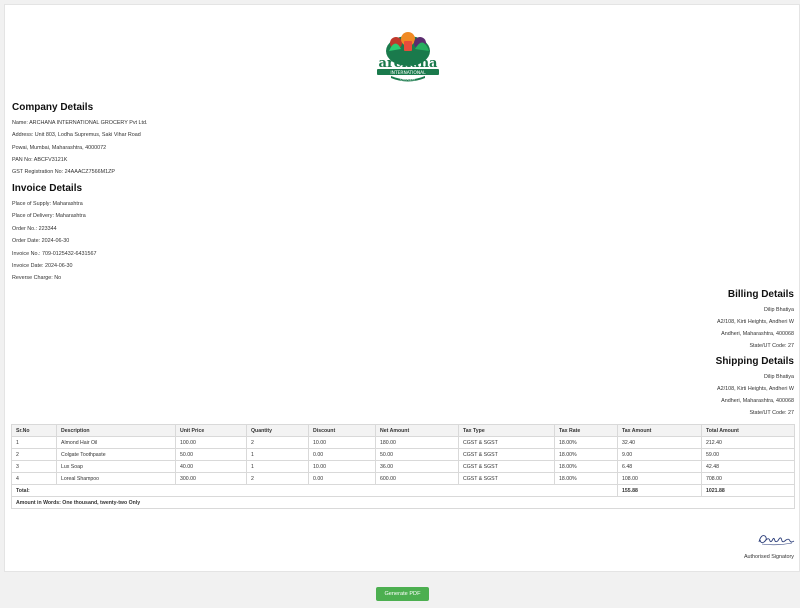  I want to click on cell: 3, so click(34, 466).